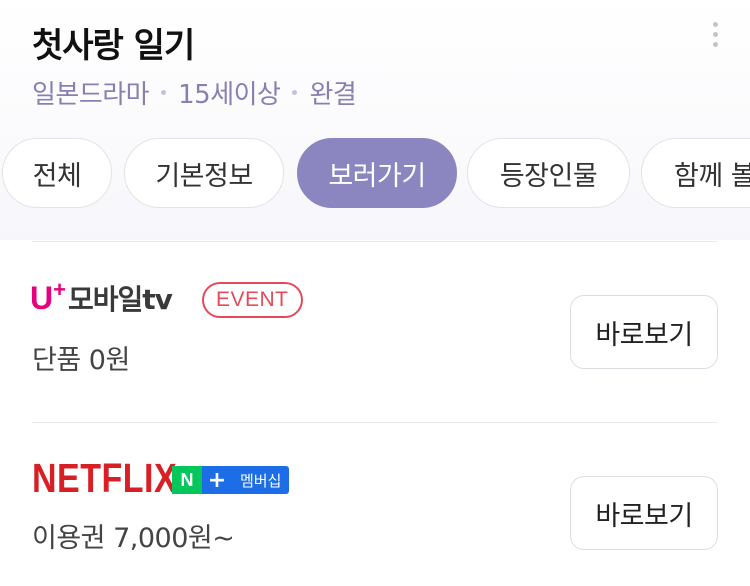 The height and width of the screenshot is (586, 750). Describe the element at coordinates (229, 95) in the screenshot. I see `age-rating-label: 15세이상` at that location.